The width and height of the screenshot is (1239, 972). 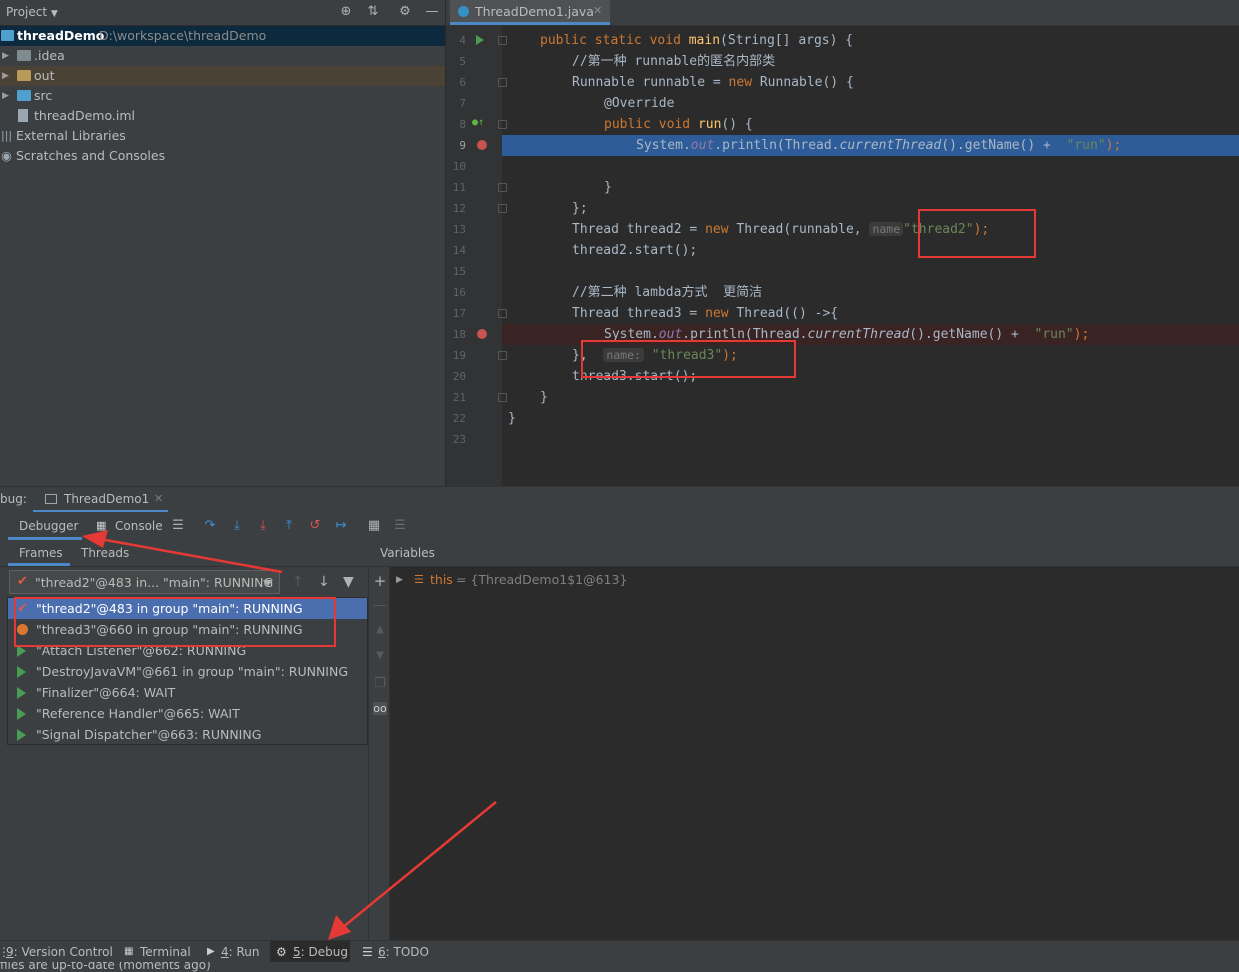 What do you see at coordinates (373, 12) in the screenshot?
I see `collapse-all-icon: ⇅` at bounding box center [373, 12].